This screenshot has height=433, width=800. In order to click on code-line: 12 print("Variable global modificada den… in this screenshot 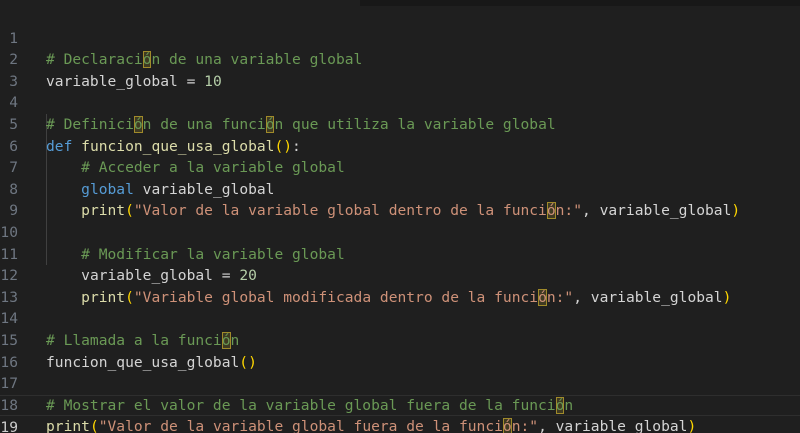, I will do `click(400, 275)`.